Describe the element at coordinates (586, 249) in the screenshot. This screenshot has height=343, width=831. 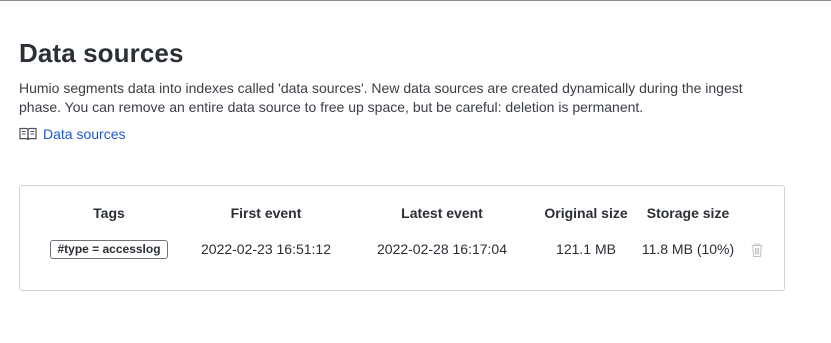
I see `original-size-cell: 121.1 MB` at that location.